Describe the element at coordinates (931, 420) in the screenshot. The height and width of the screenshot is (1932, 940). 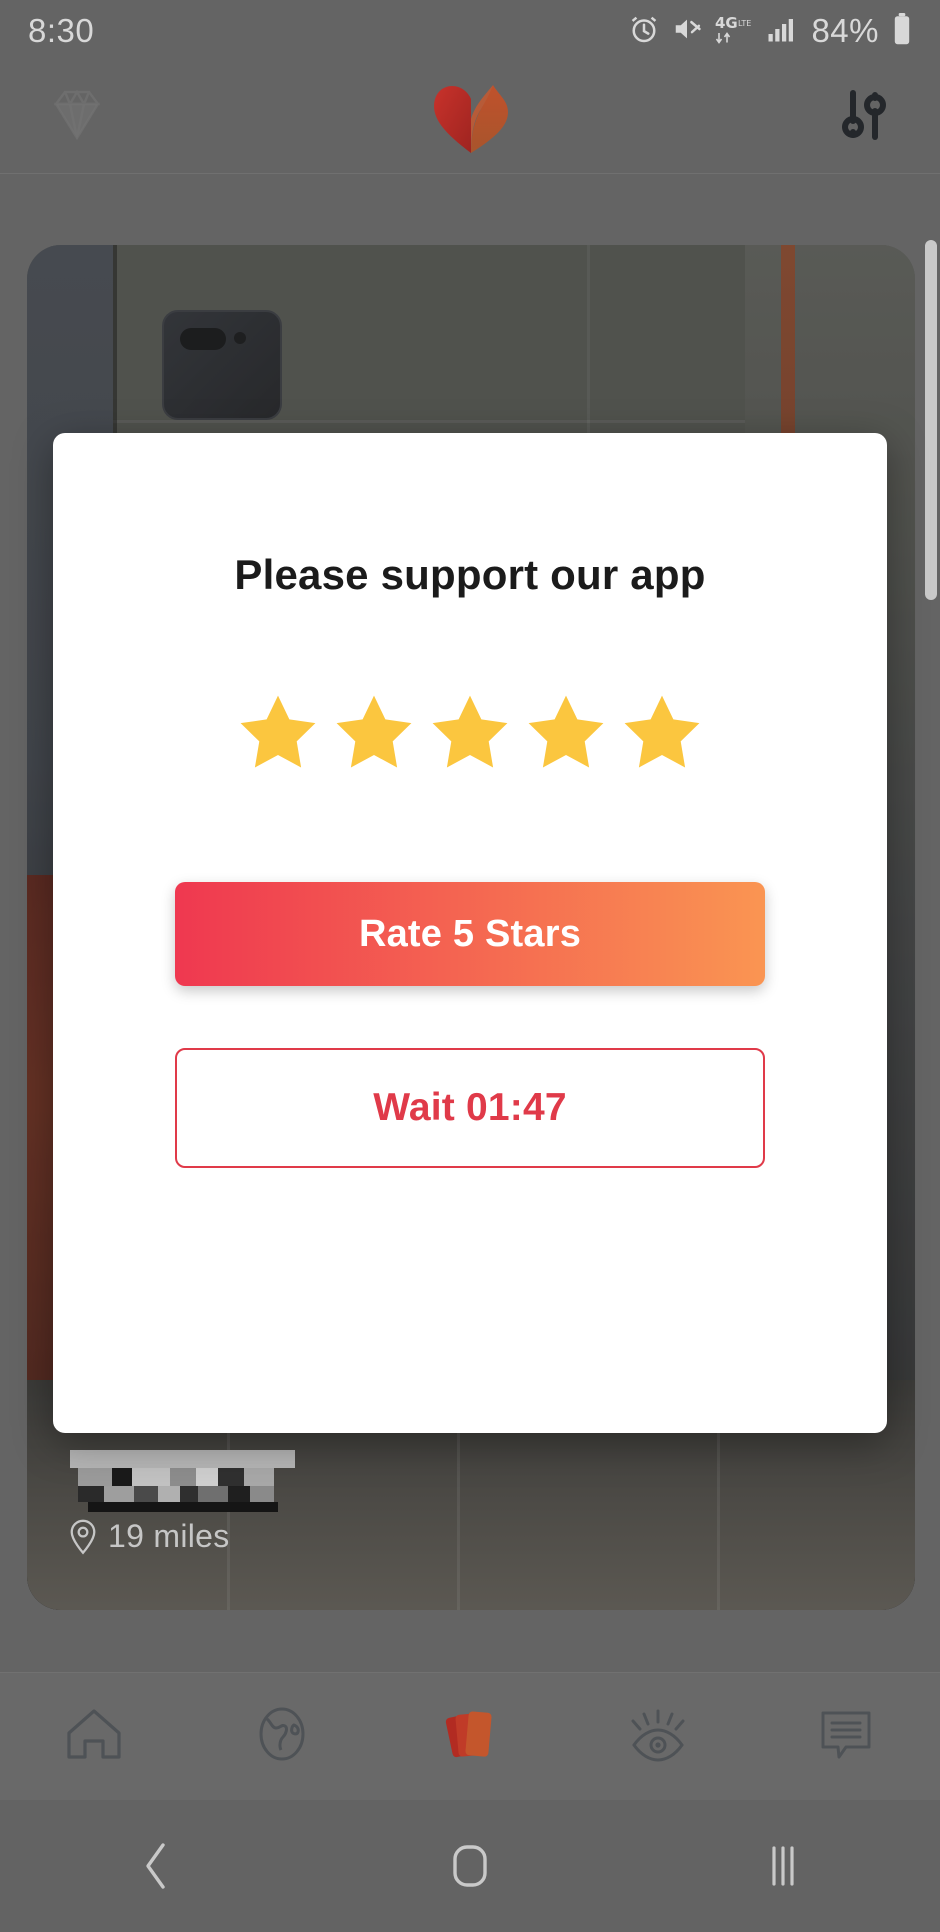
I see `page-scrollbar` at that location.